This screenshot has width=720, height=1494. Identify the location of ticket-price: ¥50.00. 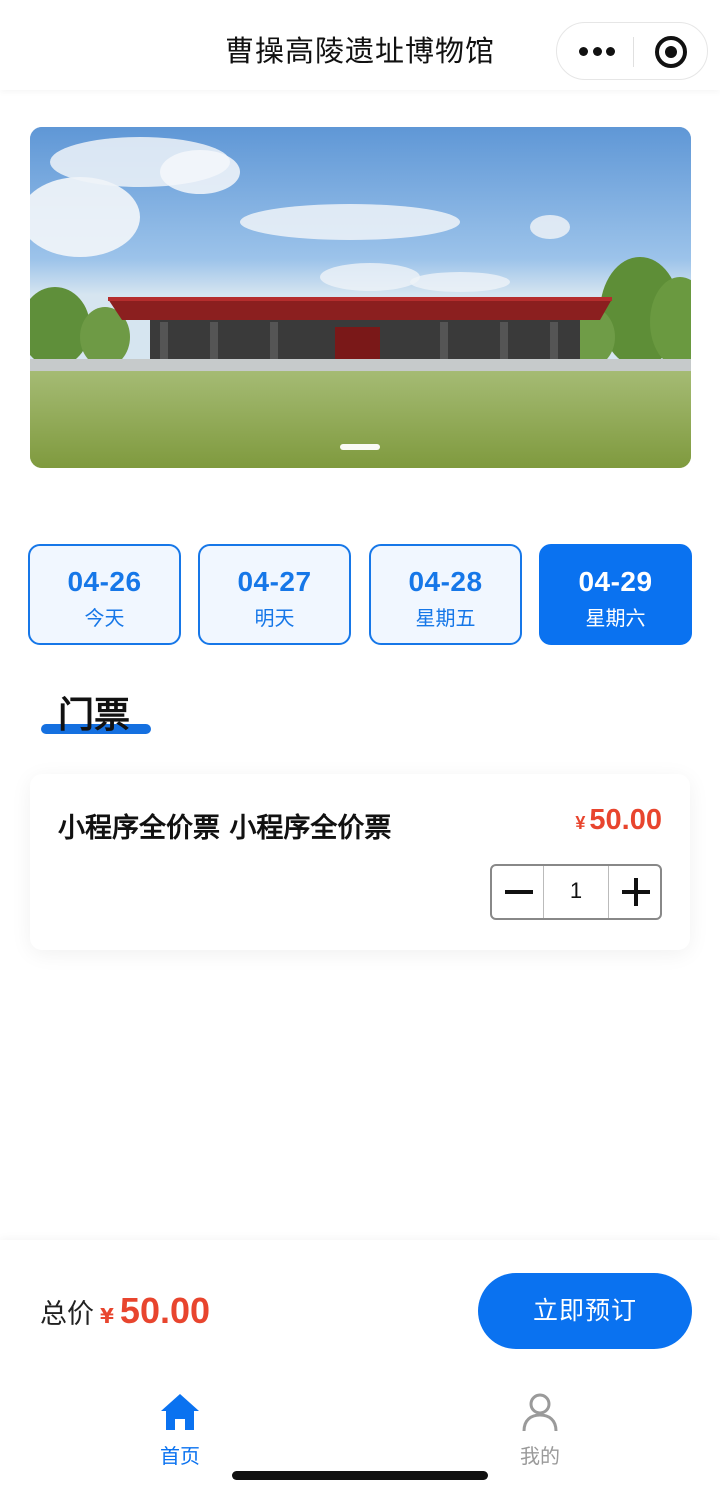
(618, 820).